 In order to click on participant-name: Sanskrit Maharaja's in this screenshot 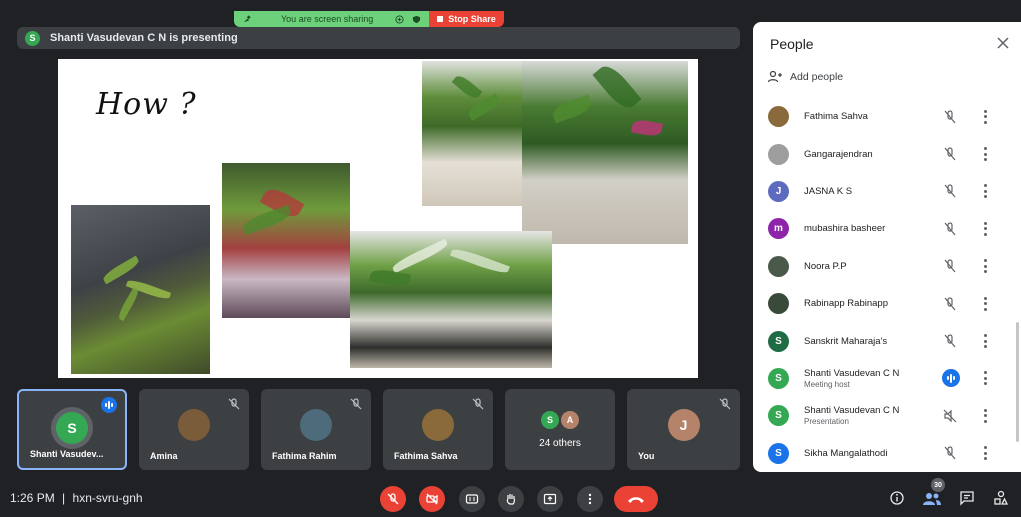, I will do `click(846, 341)`.